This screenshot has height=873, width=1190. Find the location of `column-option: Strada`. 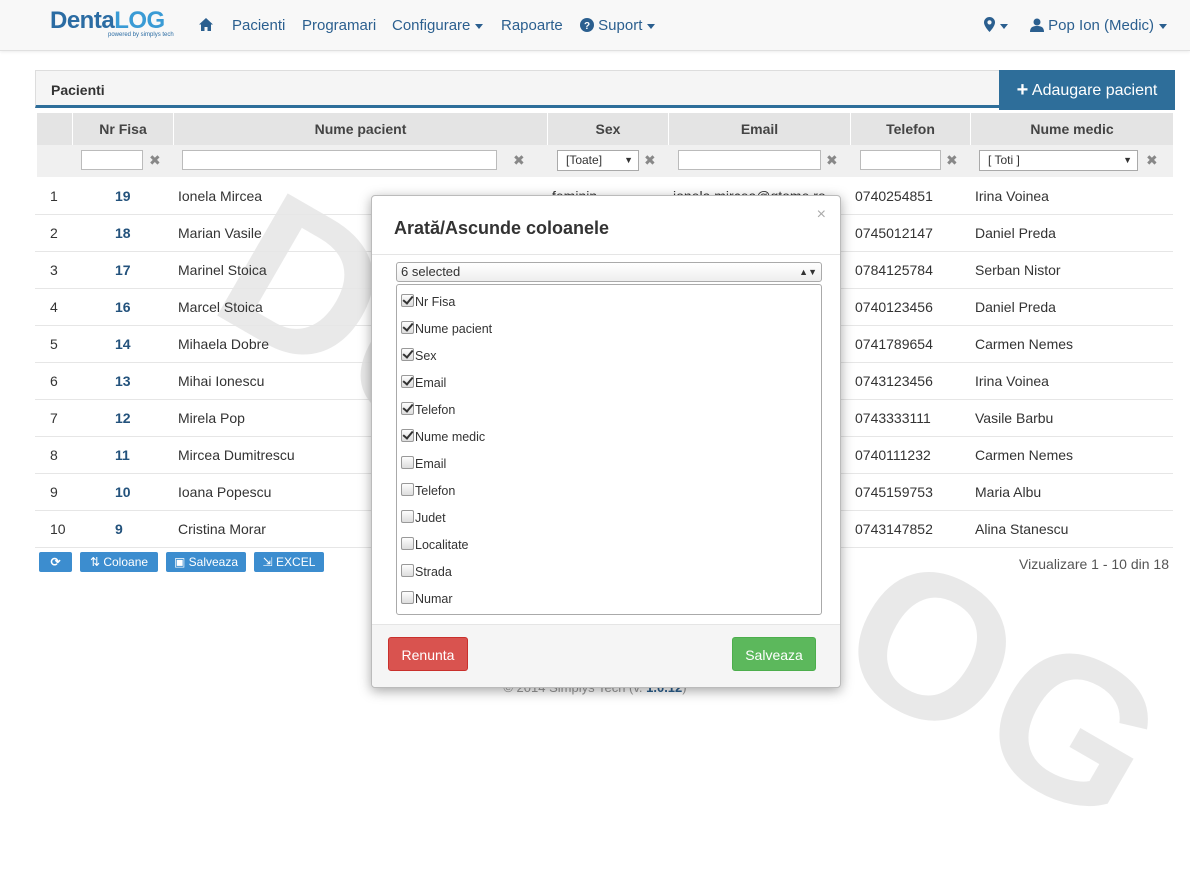

column-option: Strada is located at coordinates (426, 572).